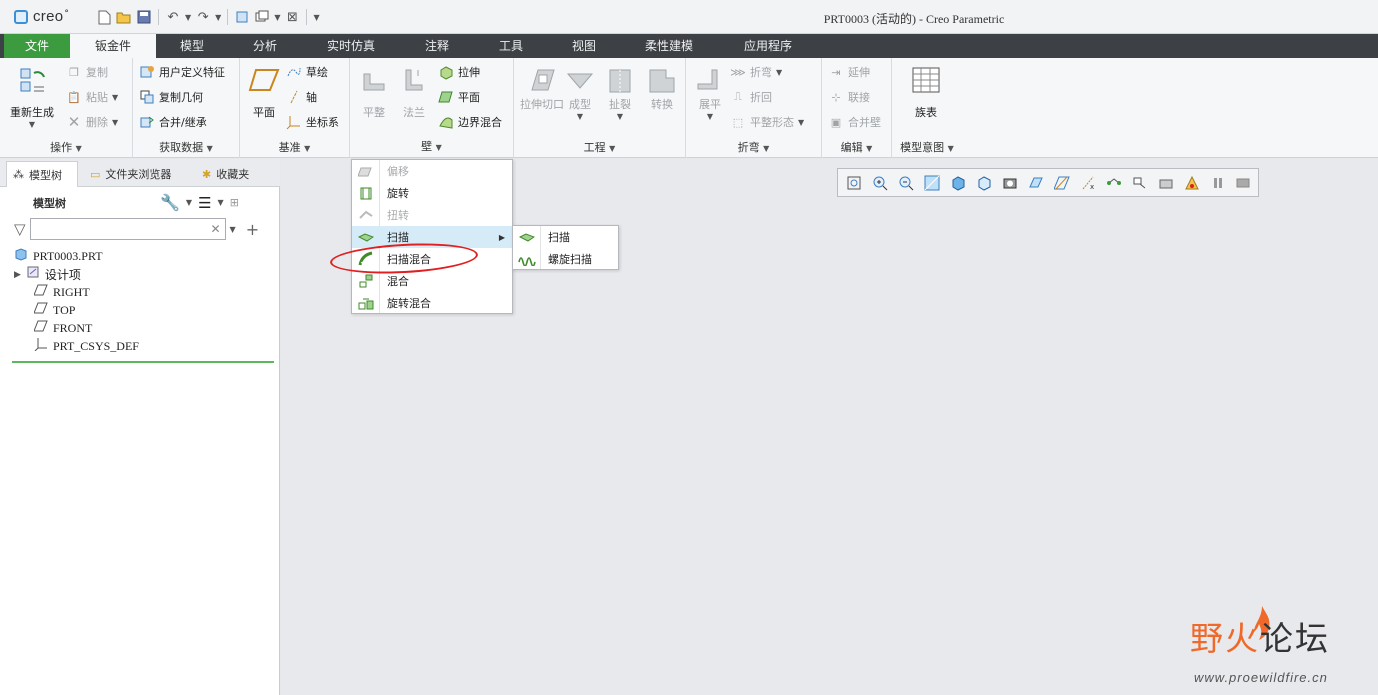 The height and width of the screenshot is (695, 1378). I want to click on join-button: ⊹ 联接, so click(849, 97).